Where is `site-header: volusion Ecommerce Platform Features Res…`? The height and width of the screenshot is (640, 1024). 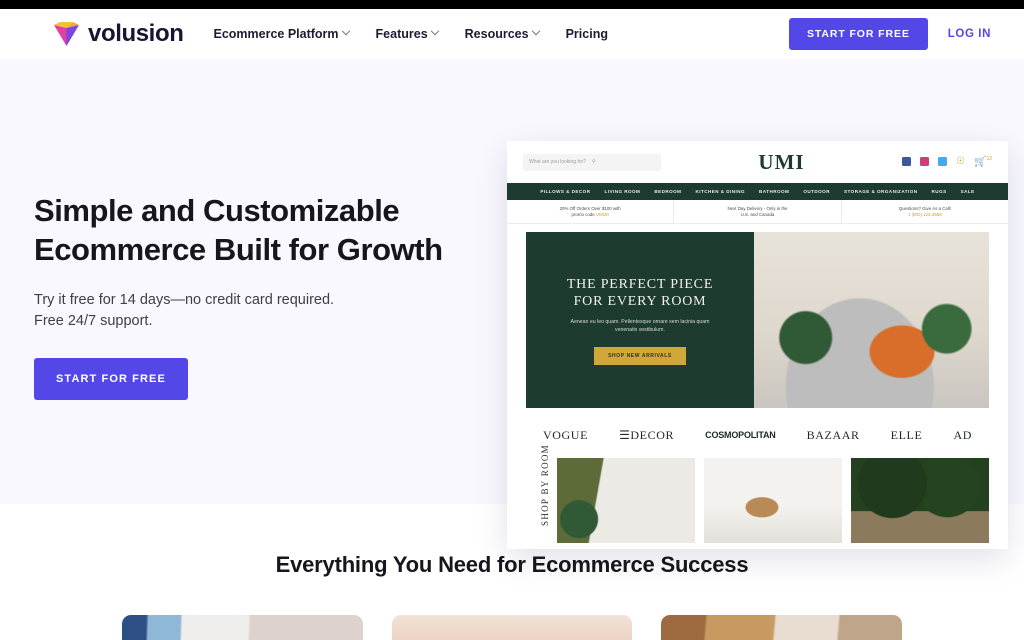 site-header: volusion Ecommerce Platform Features Res… is located at coordinates (512, 34).